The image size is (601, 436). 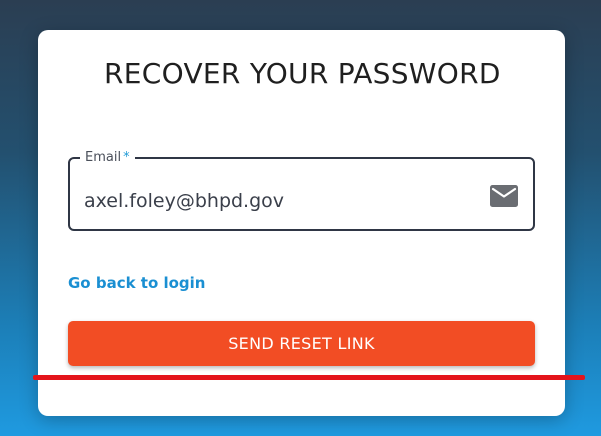 I want to click on send-reset-link-button: SEND RESET LINK, so click(x=301, y=343).